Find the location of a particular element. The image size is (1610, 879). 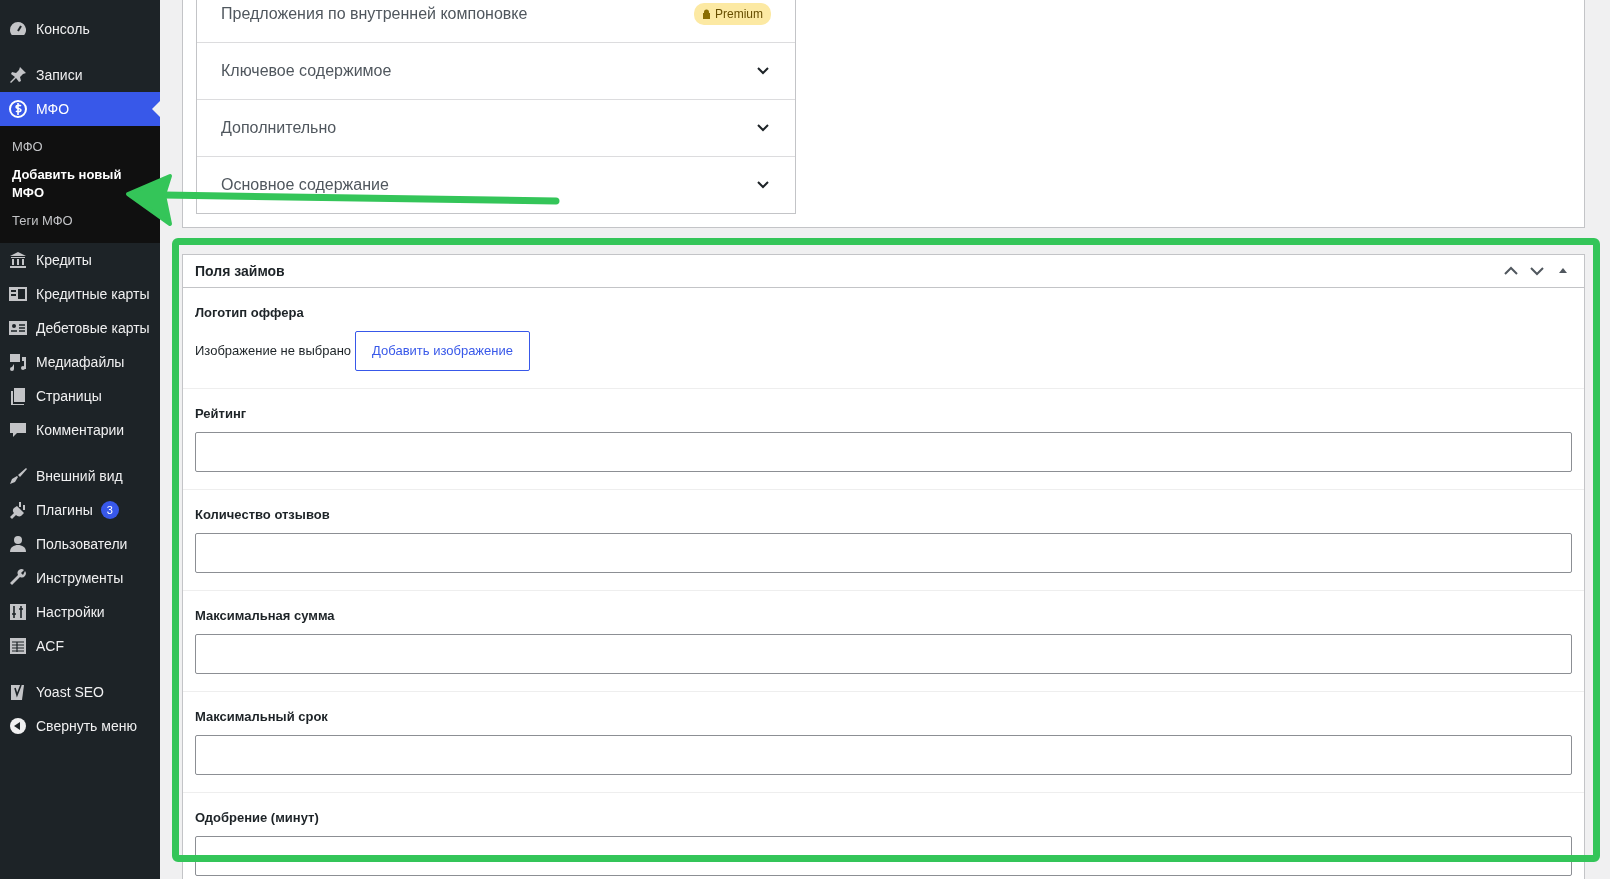

sidebar-item: Страницы is located at coordinates (80, 396).